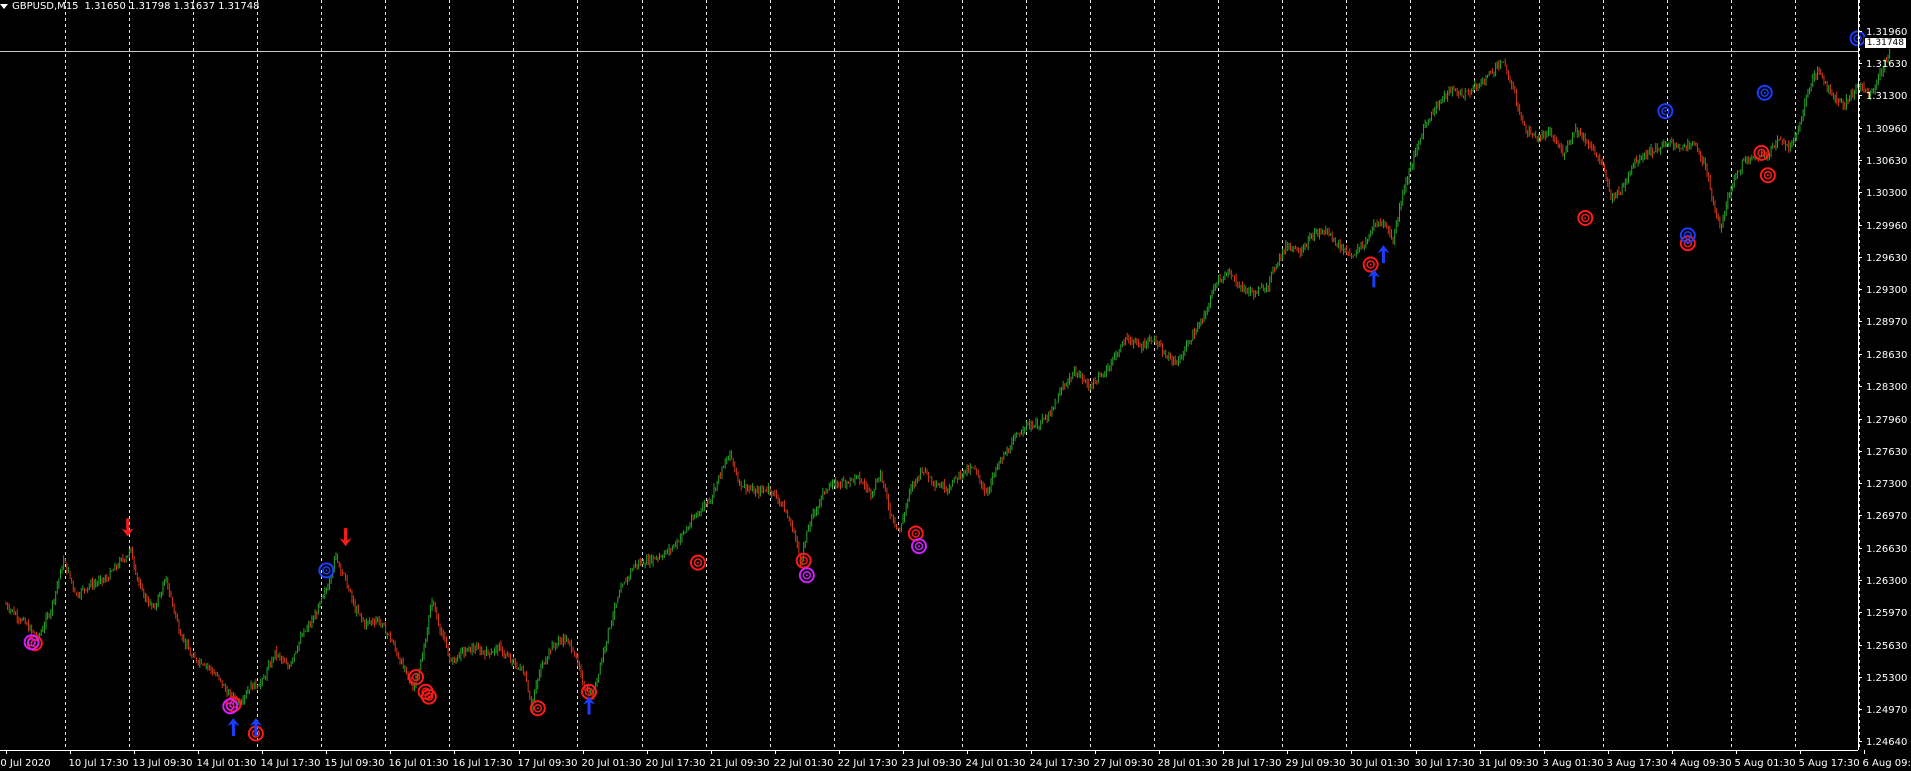 The width and height of the screenshot is (1911, 771). I want to click on time-tick-label: 23 Jul 09:30, so click(932, 763).